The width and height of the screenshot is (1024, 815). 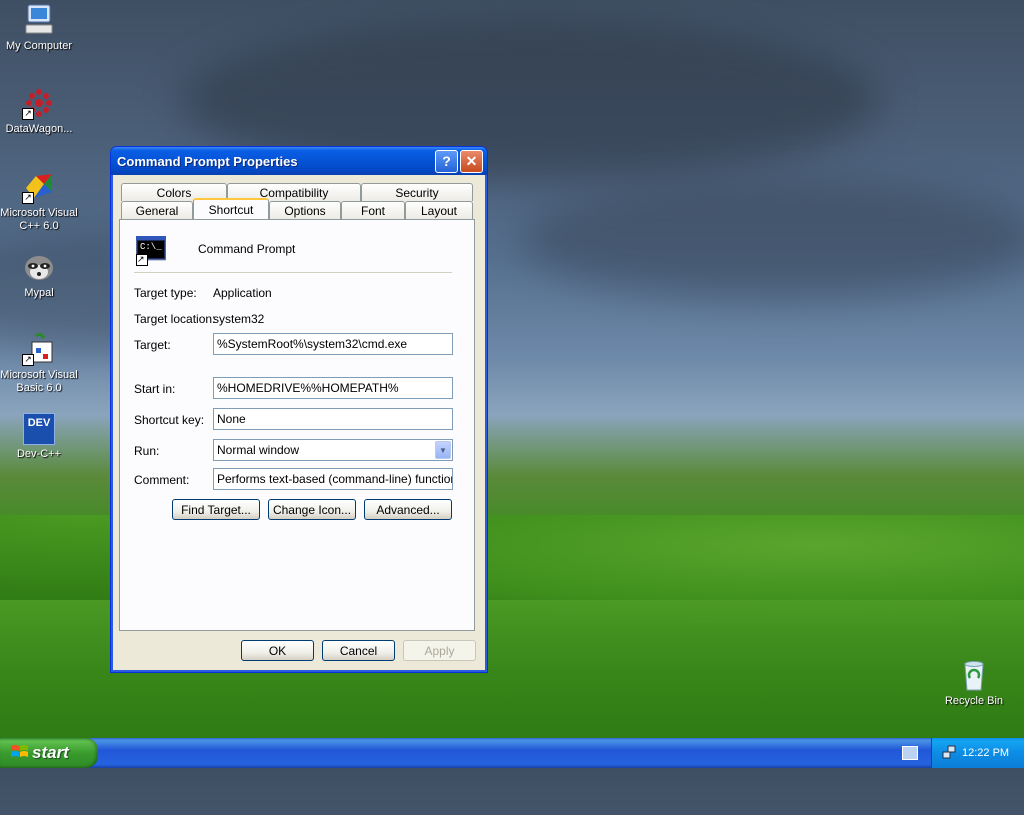 I want to click on target-input: %SystemRoot%\system32\cmd.exe, so click(x=333, y=344).